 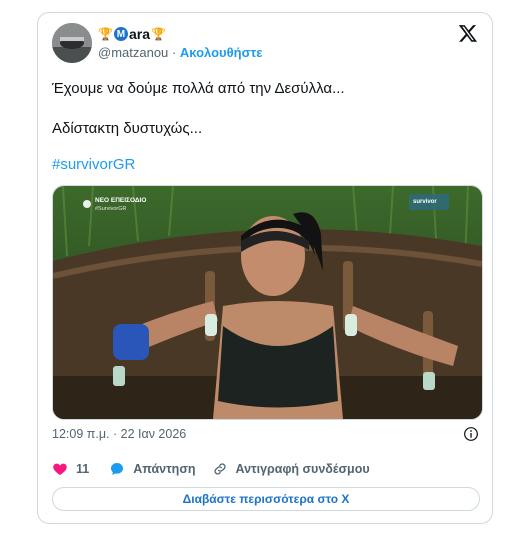 I want to click on handle-row: @matzanou · Ακολουθήστε, so click(x=180, y=52).